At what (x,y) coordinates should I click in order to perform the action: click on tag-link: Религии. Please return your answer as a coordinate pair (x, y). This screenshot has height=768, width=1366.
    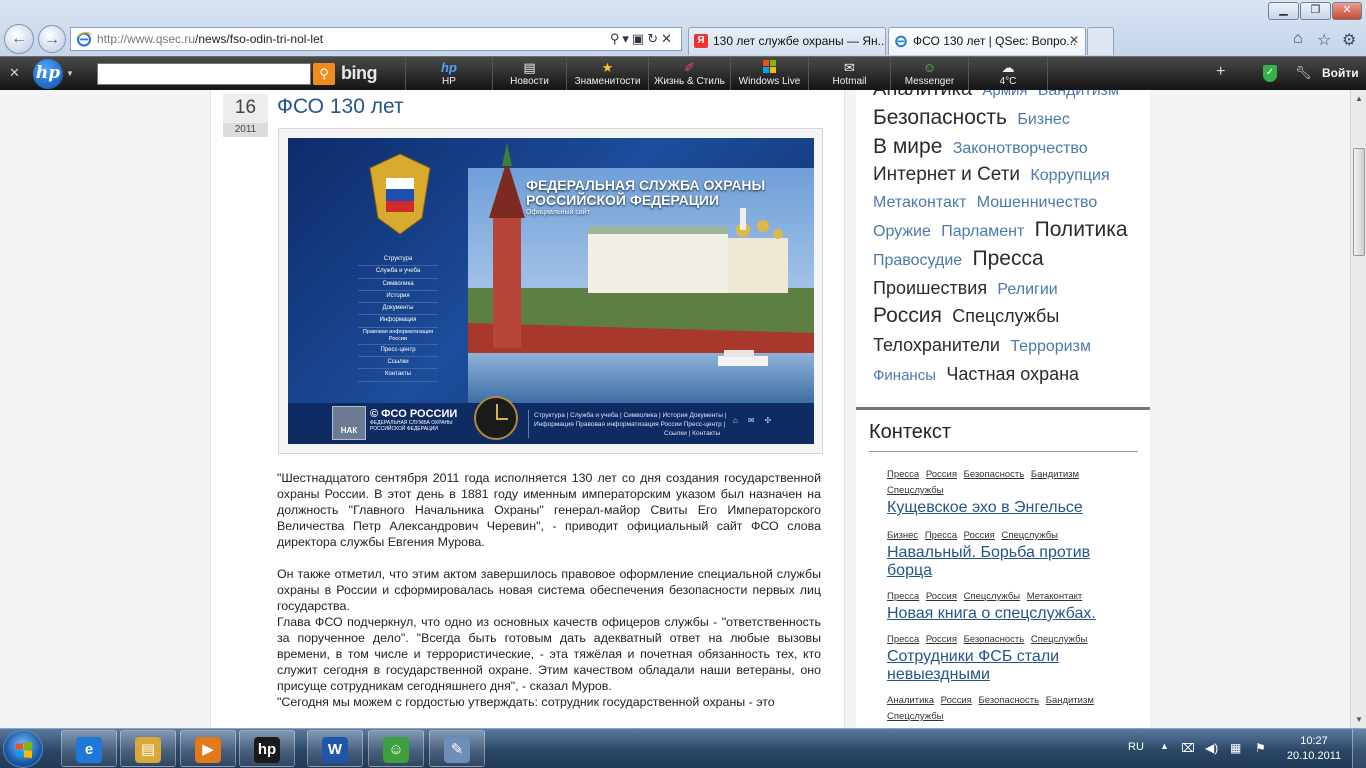
    Looking at the image, I should click on (1027, 289).